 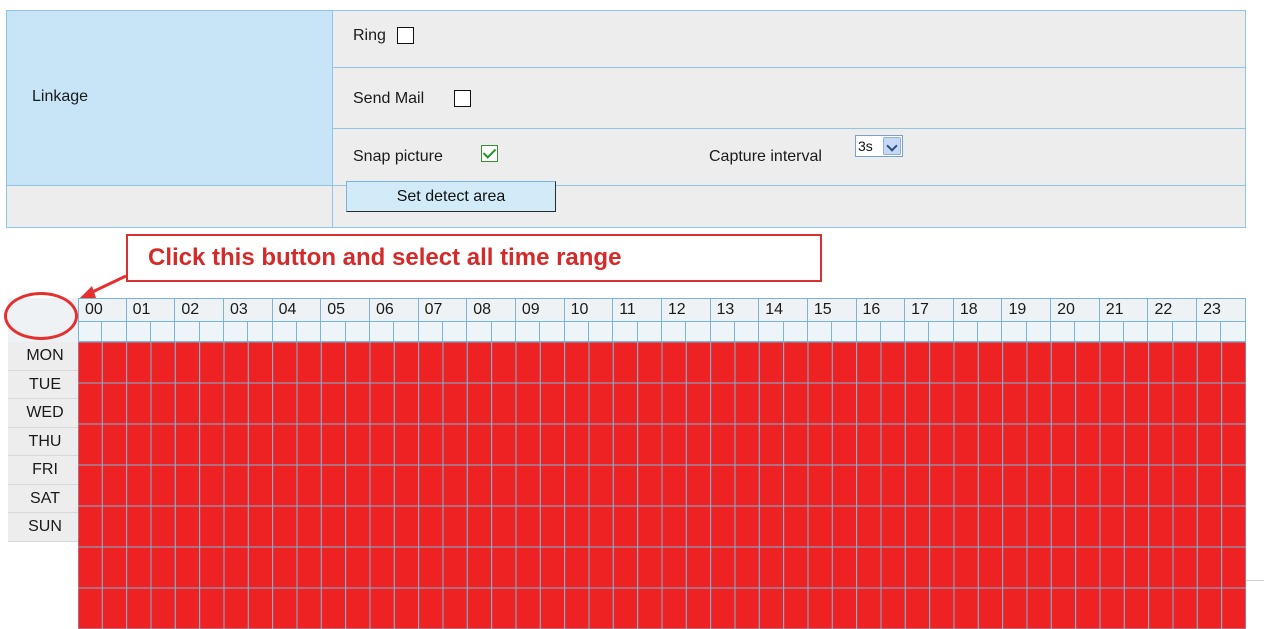 What do you see at coordinates (43, 384) in the screenshot?
I see `day-label-tue: TUE` at bounding box center [43, 384].